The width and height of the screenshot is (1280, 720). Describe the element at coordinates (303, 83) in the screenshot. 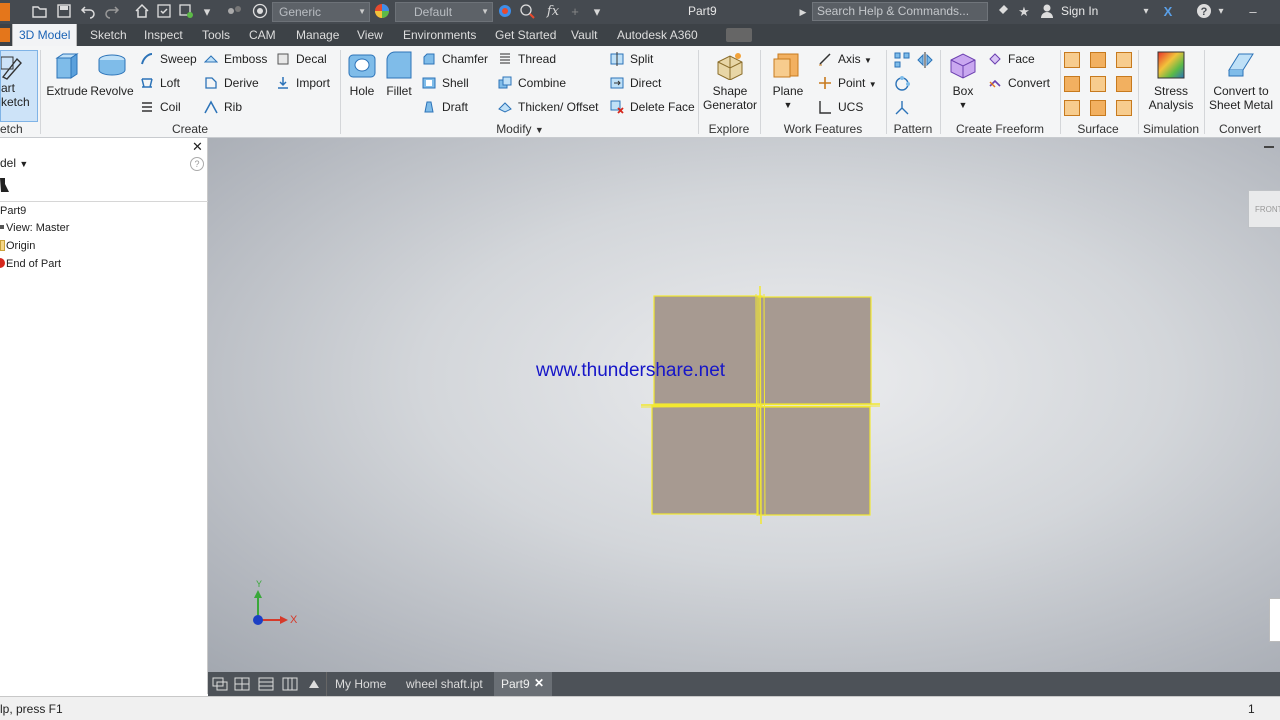

I see `import-button: Import` at that location.